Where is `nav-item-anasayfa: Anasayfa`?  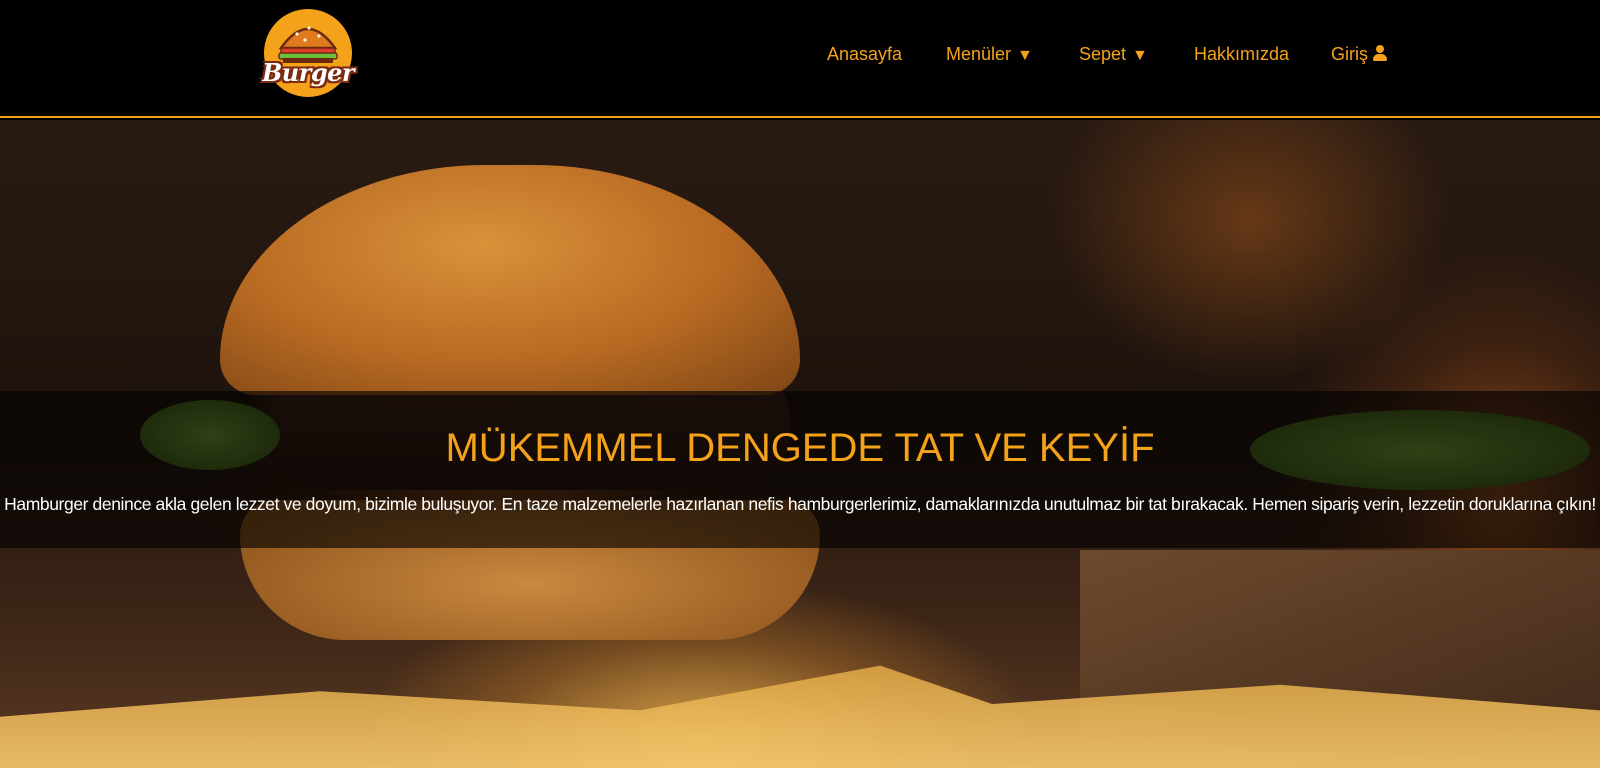
nav-item-anasayfa: Anasayfa is located at coordinates (864, 54).